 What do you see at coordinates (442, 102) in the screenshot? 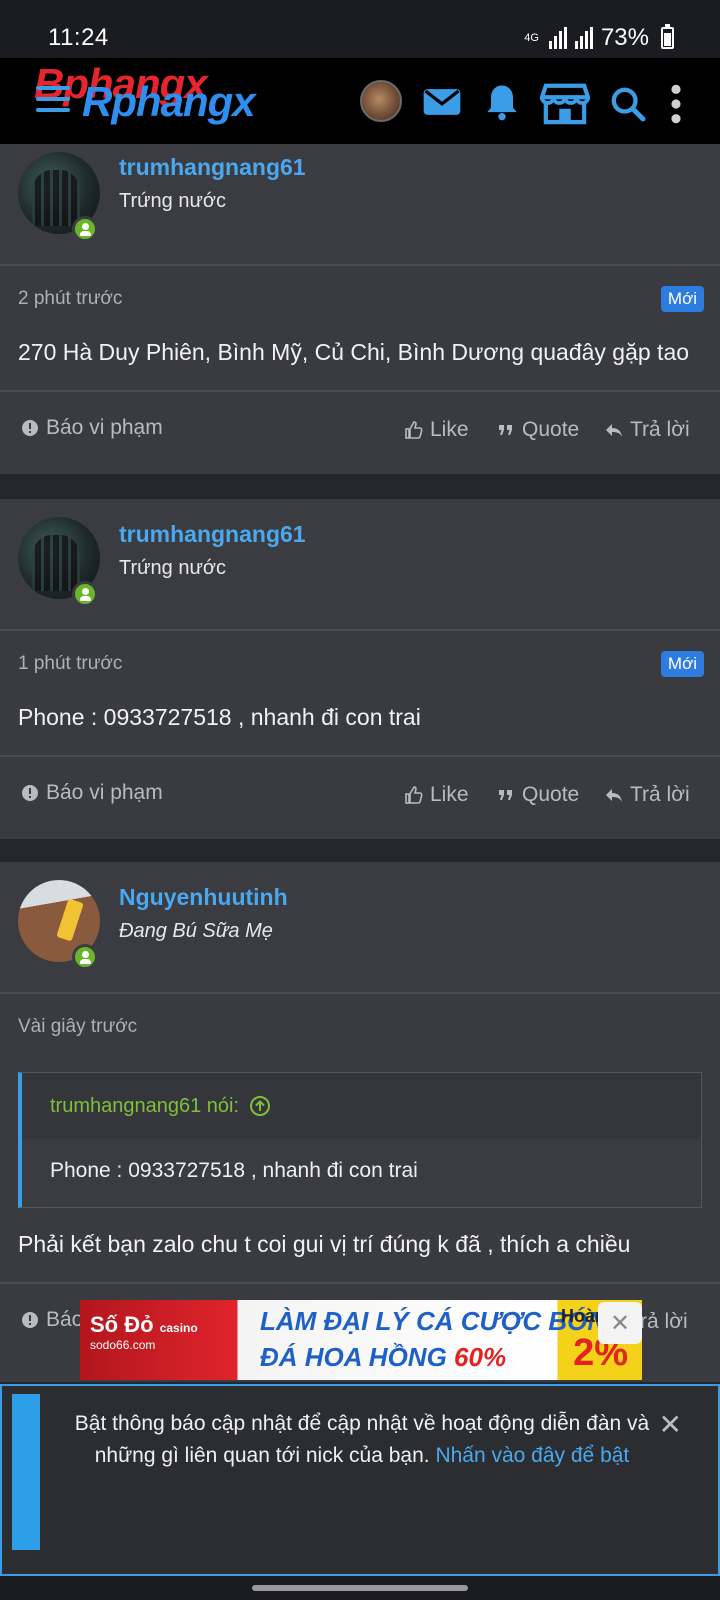
I see `mail-icon` at bounding box center [442, 102].